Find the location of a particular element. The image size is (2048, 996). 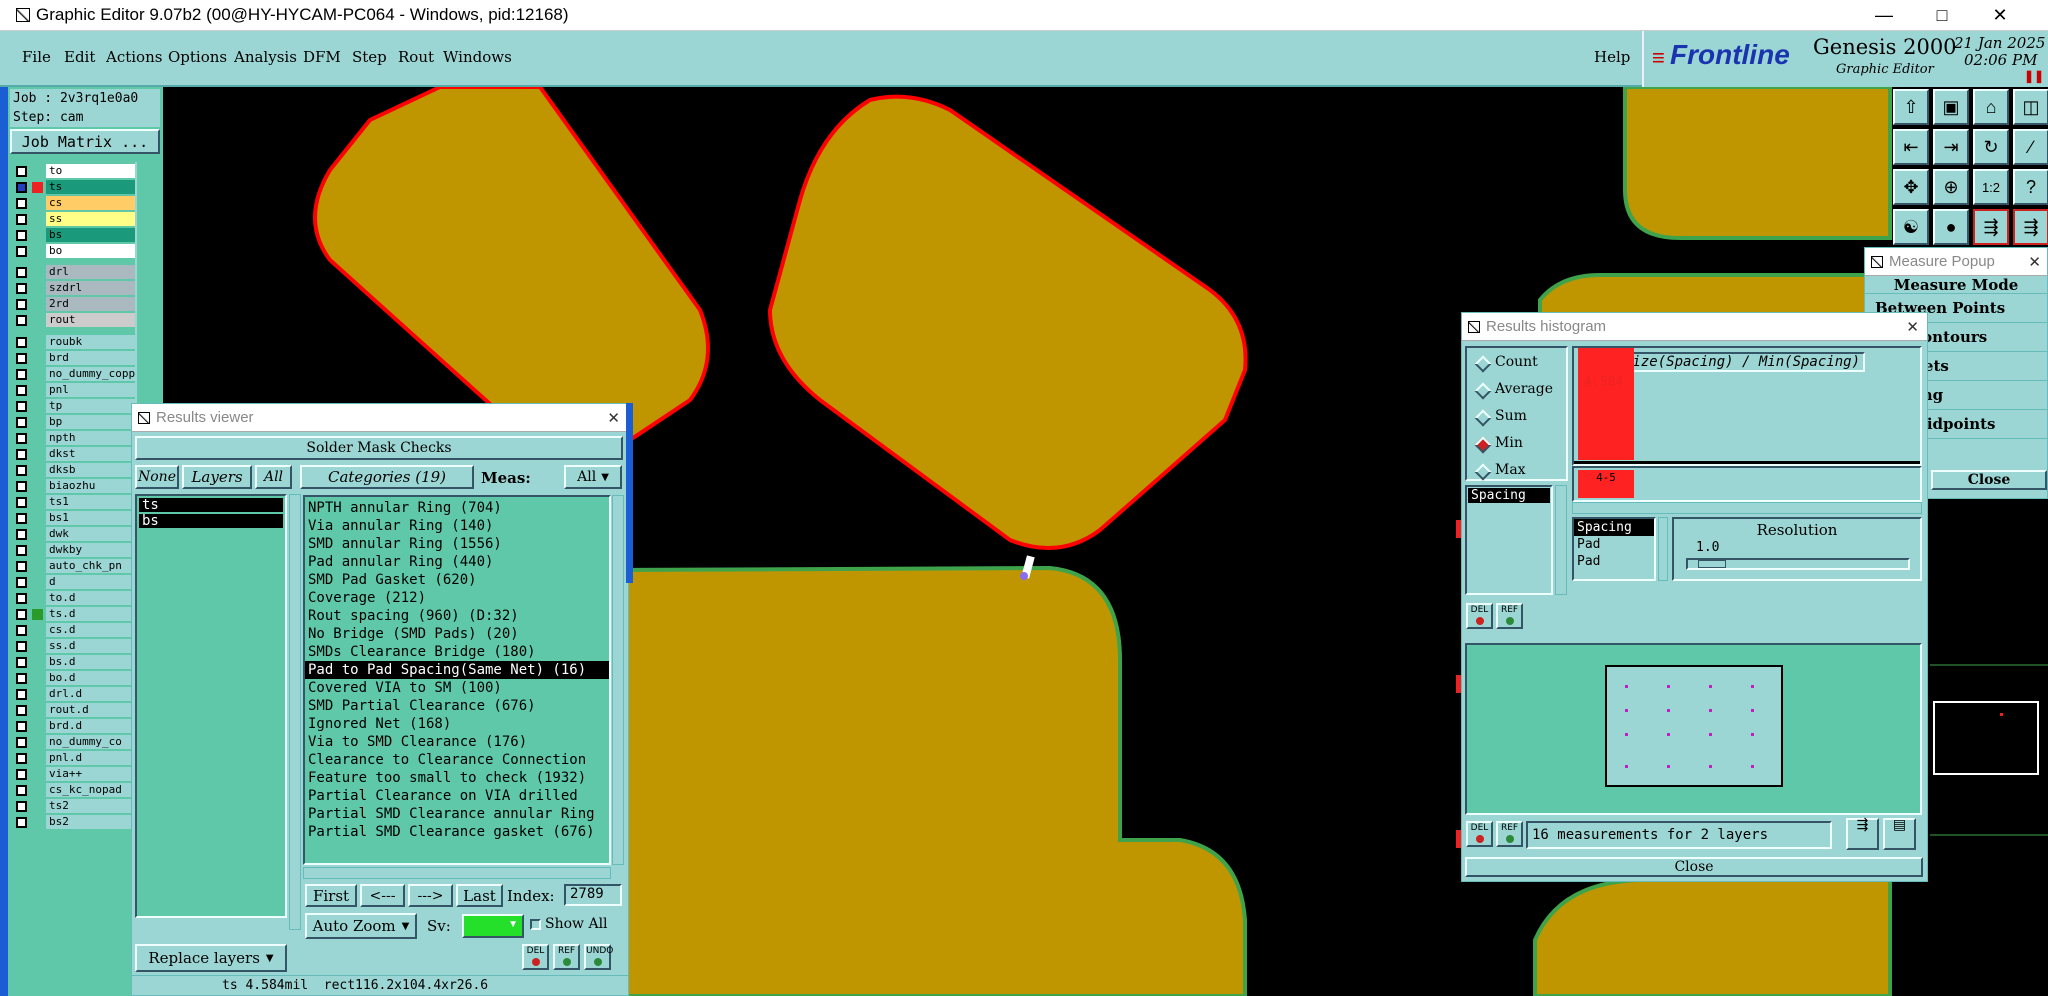

layer-name: ts.d is located at coordinates (94, 614).